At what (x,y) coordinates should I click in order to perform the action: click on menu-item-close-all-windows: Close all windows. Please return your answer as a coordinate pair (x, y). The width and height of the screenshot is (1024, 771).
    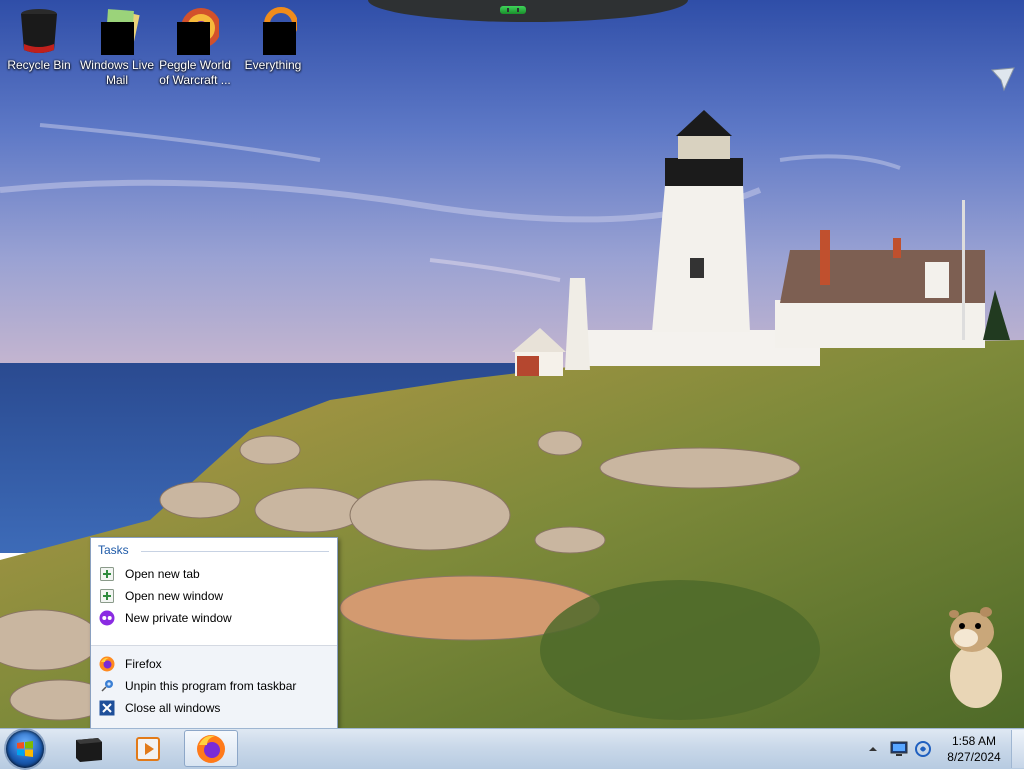
    Looking at the image, I should click on (214, 708).